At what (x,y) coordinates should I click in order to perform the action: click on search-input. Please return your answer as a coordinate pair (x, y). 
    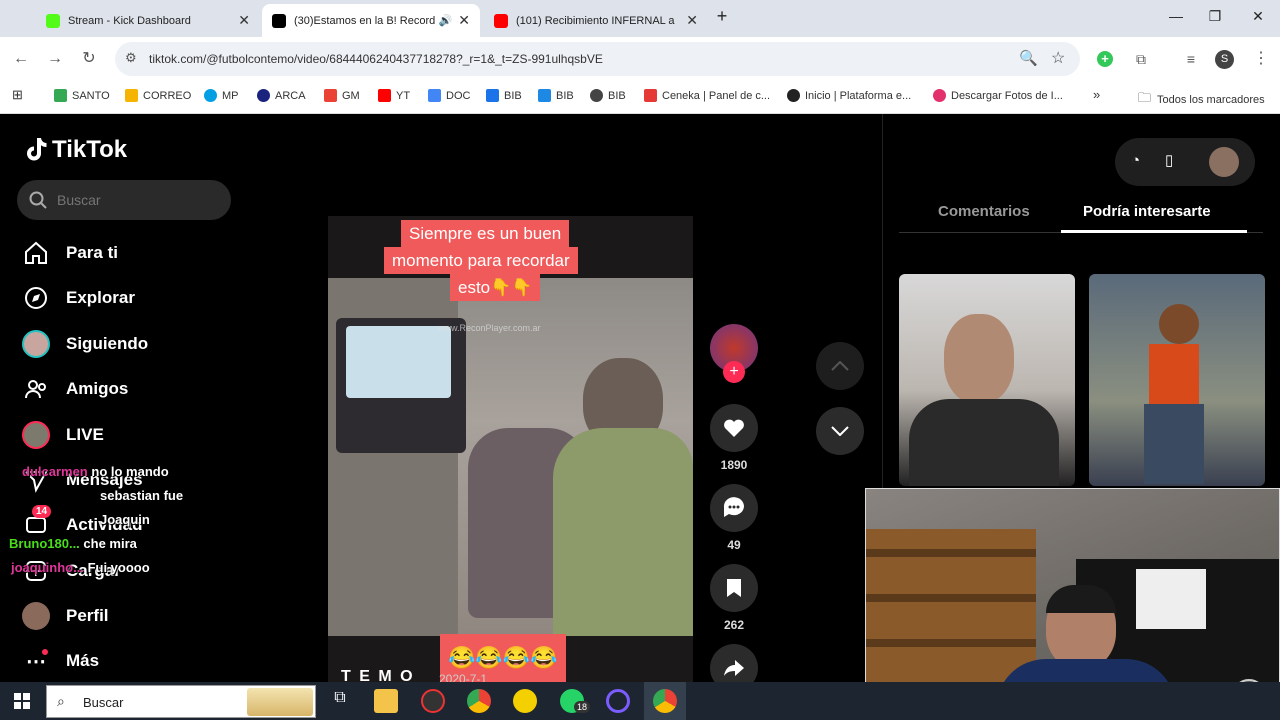
    Looking at the image, I should click on (137, 200).